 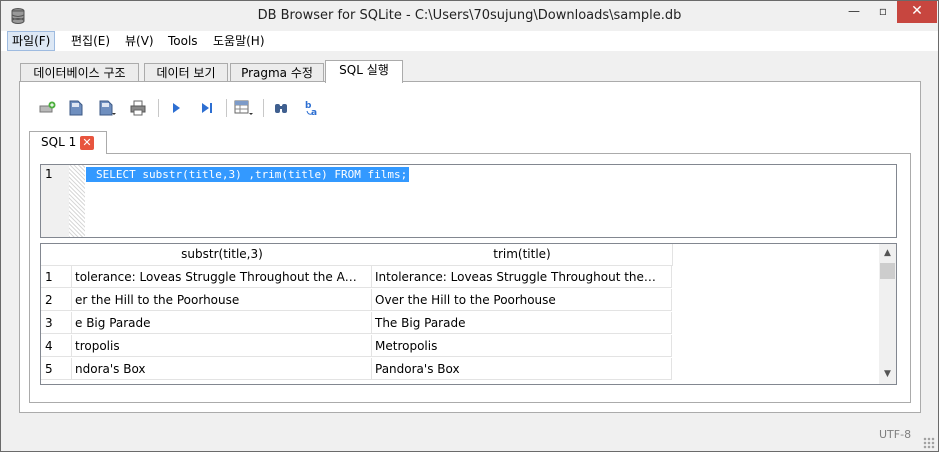 I want to click on find-replace-button: b a, so click(x=312, y=108).